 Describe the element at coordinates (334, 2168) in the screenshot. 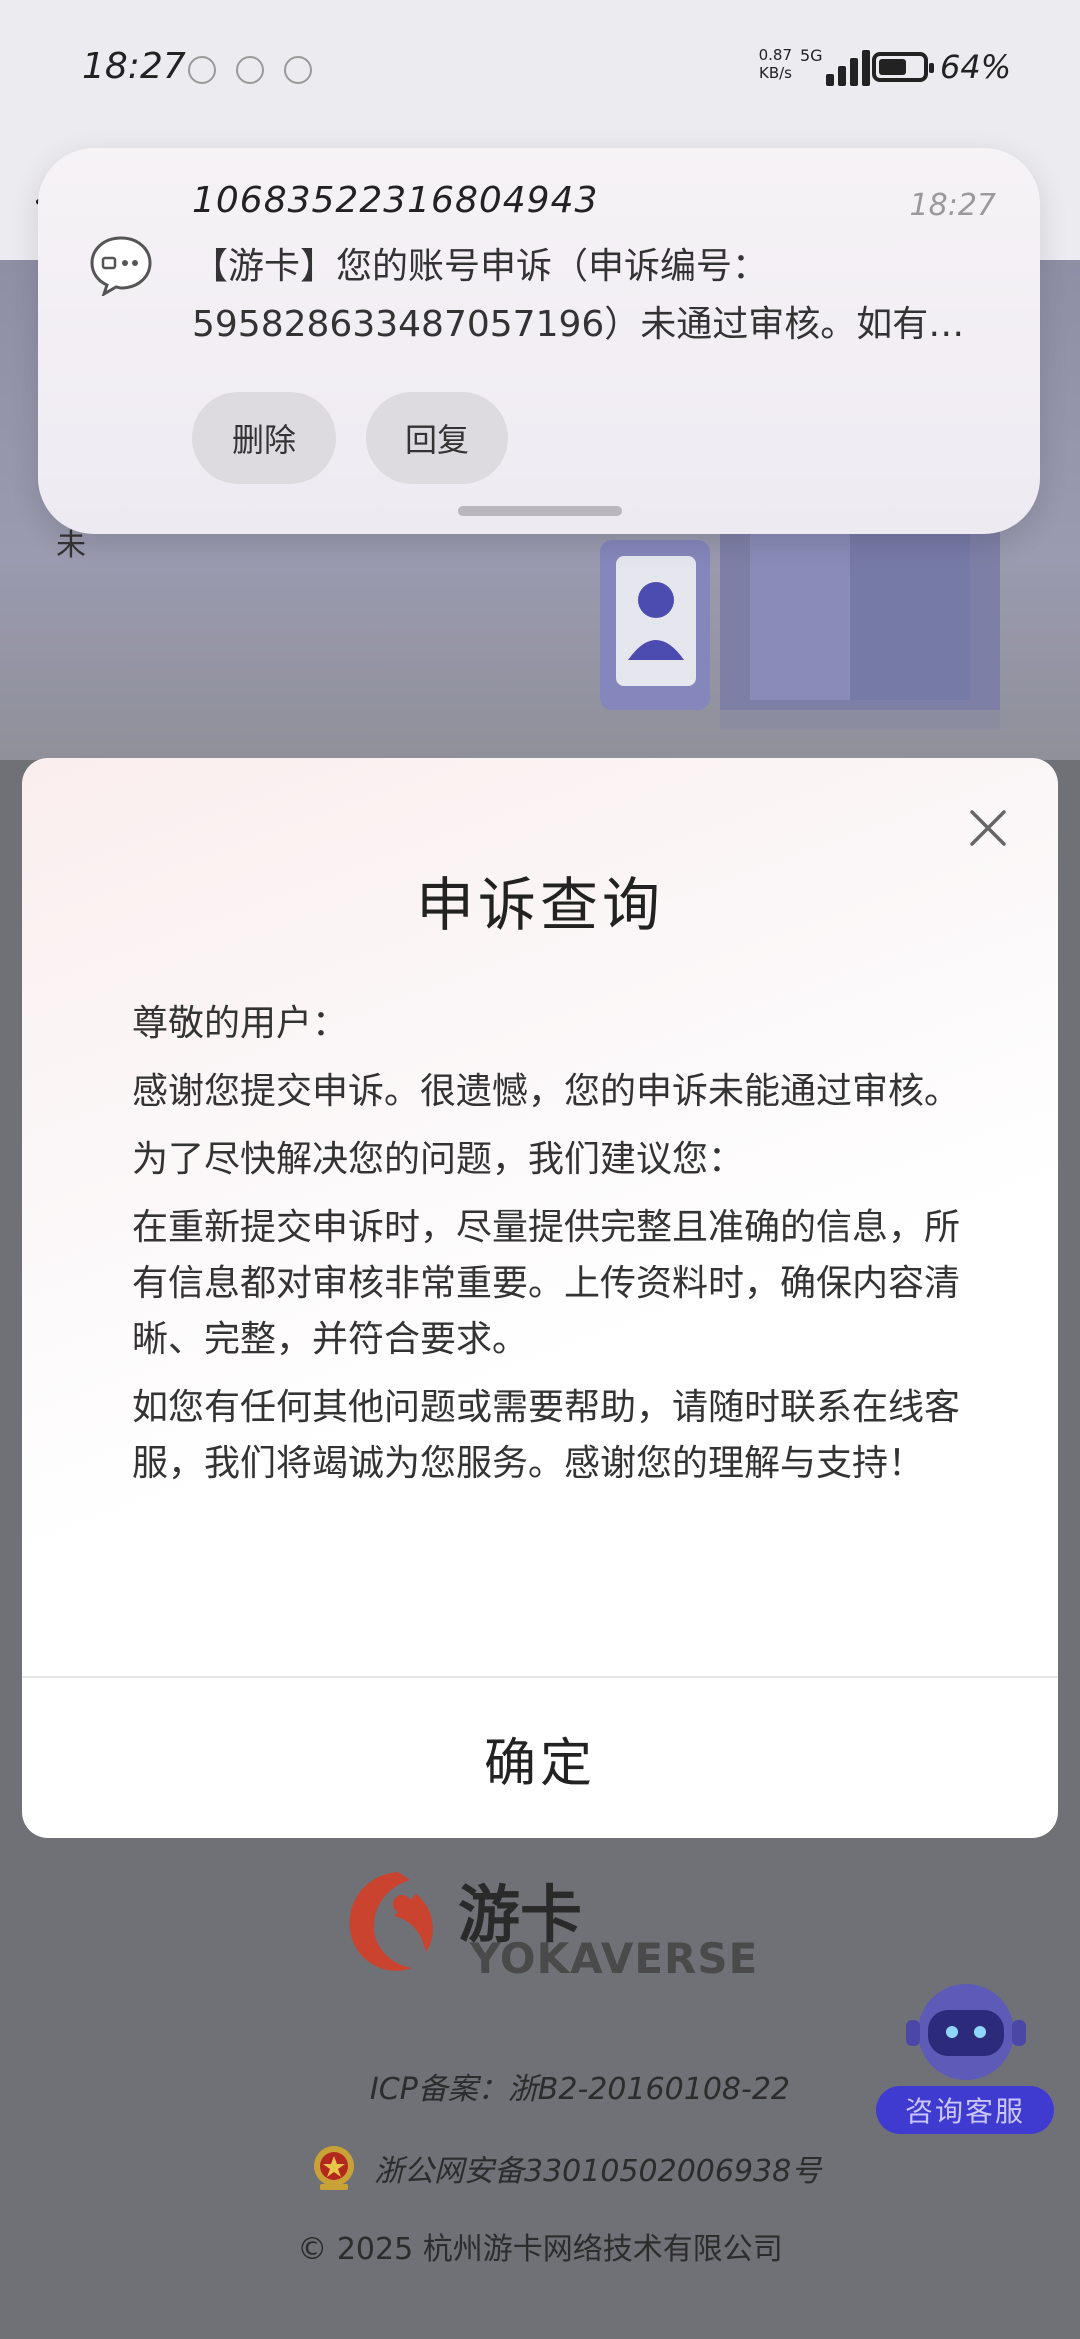

I see `police-emblem-icon` at that location.